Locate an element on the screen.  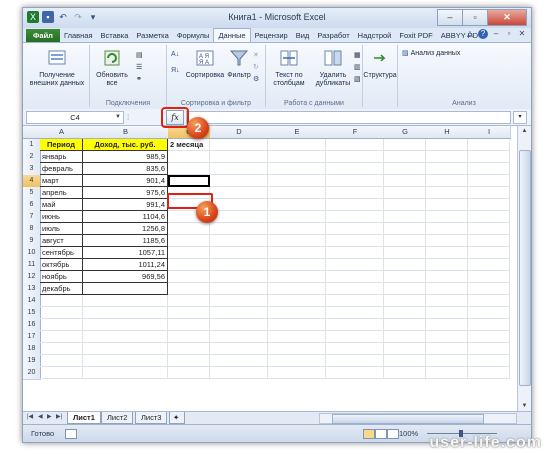
doc-minimize-icon: – is located at coordinates (496, 34).